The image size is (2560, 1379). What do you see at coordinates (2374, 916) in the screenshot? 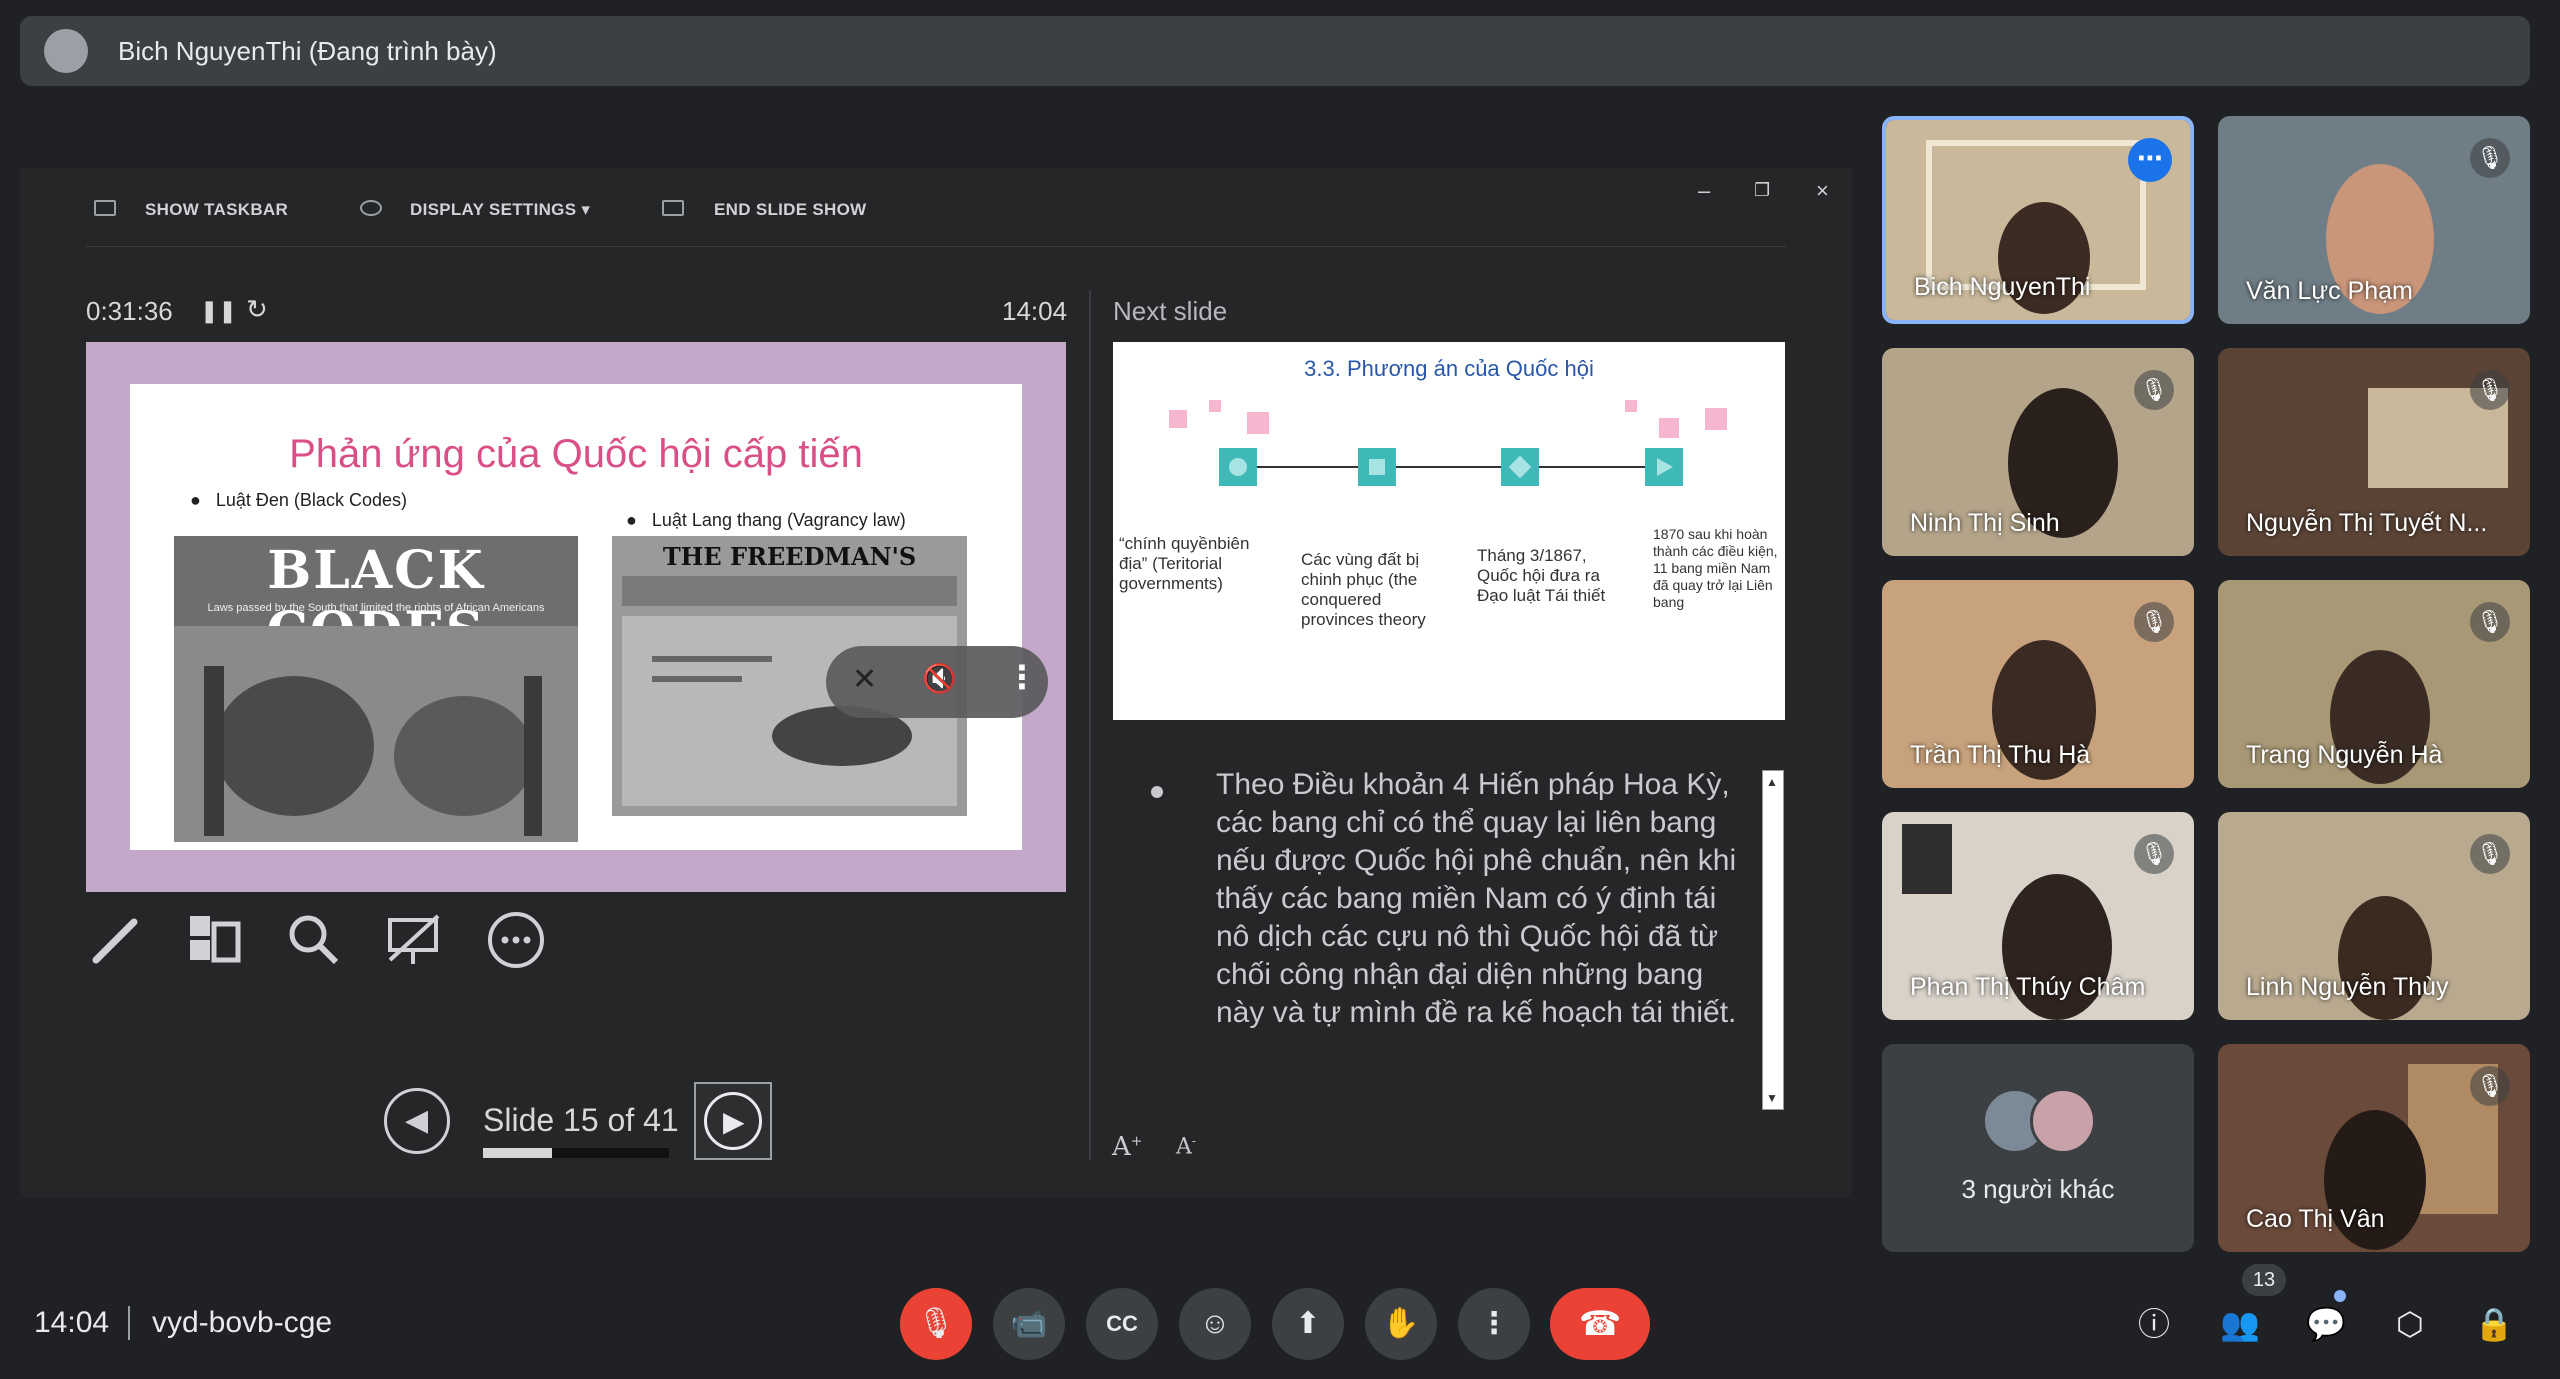
I see `participant-tile: 🎙 Linh Nguyễn Thùy` at bounding box center [2374, 916].